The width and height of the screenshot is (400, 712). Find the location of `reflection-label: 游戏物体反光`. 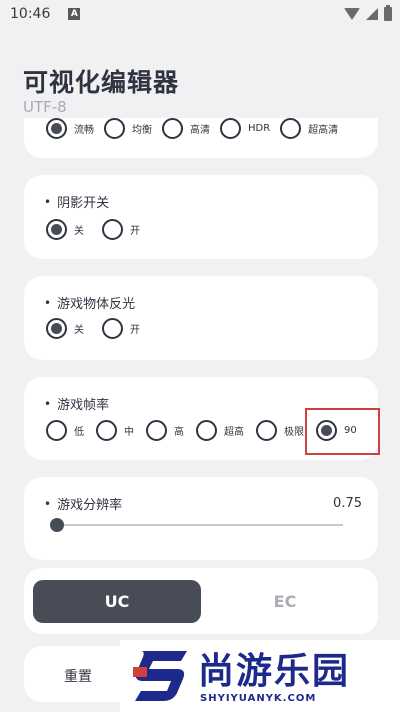

reflection-label: 游戏物体反光 is located at coordinates (89, 302).